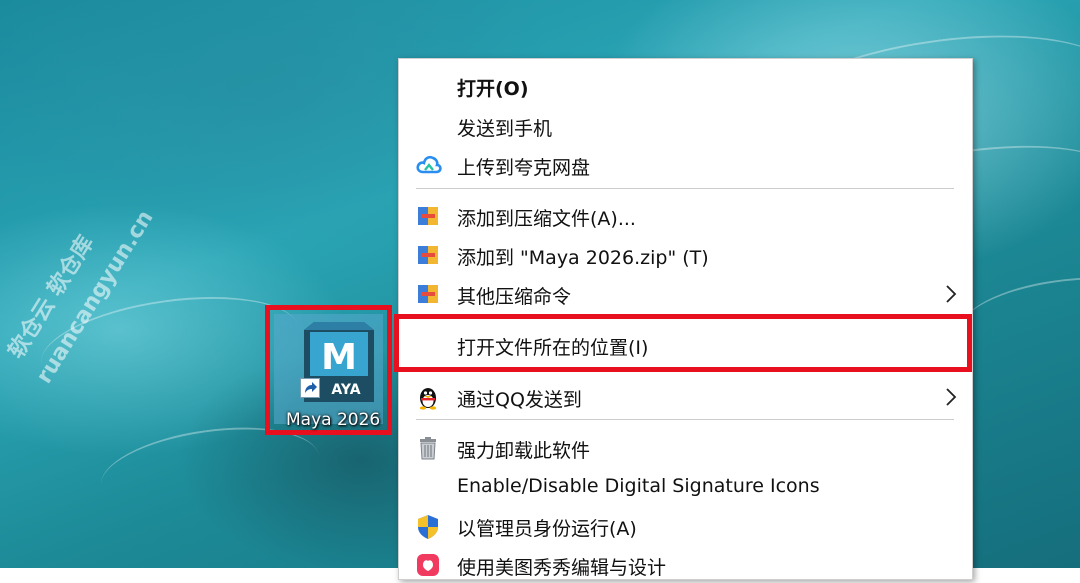 The height and width of the screenshot is (583, 1080). Describe the element at coordinates (428, 565) in the screenshot. I see `meitu-icon` at that location.